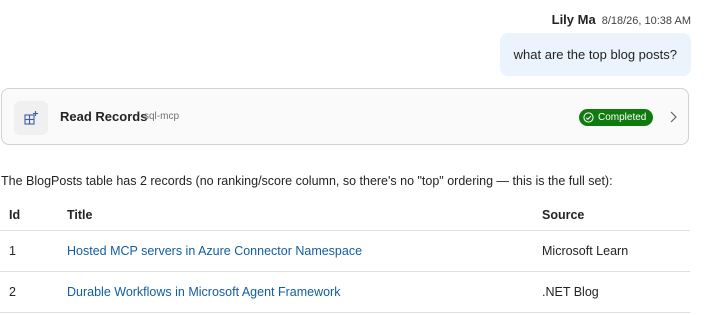 The width and height of the screenshot is (713, 315). I want to click on tool-server: sql-mcp, so click(162, 116).